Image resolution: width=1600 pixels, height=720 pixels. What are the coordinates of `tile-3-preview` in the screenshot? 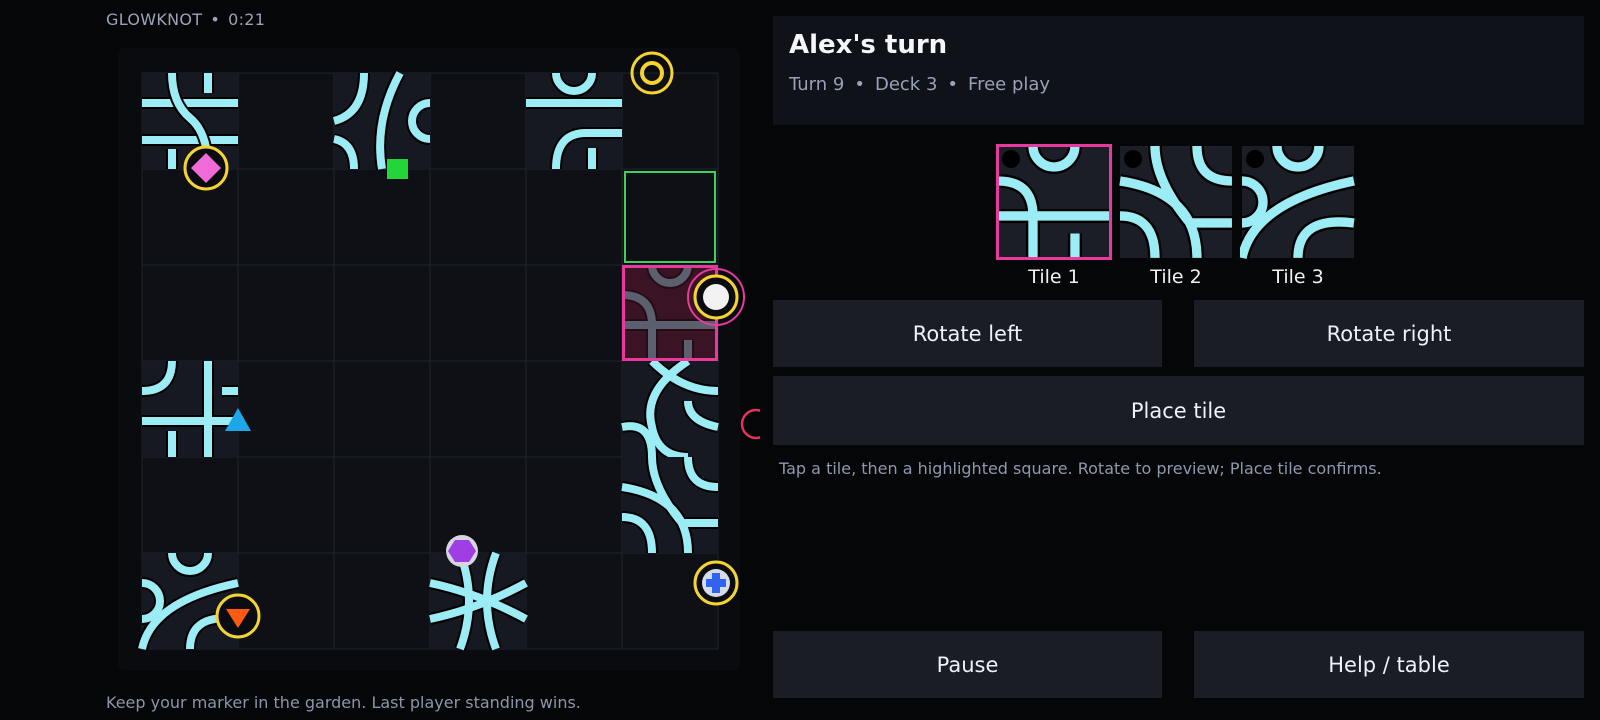 It's located at (1298, 202).